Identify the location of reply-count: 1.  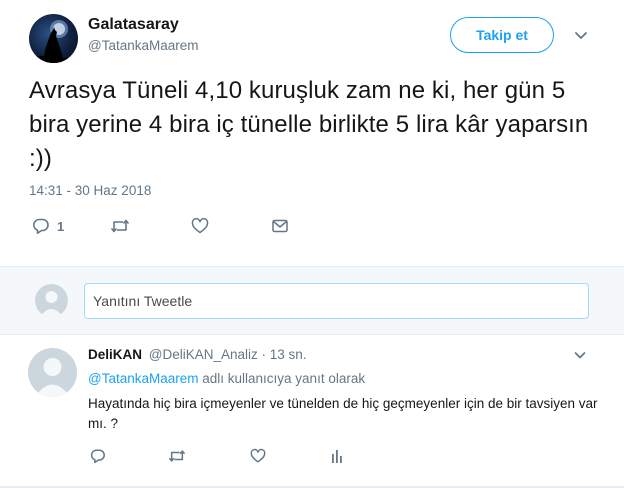
(61, 226).